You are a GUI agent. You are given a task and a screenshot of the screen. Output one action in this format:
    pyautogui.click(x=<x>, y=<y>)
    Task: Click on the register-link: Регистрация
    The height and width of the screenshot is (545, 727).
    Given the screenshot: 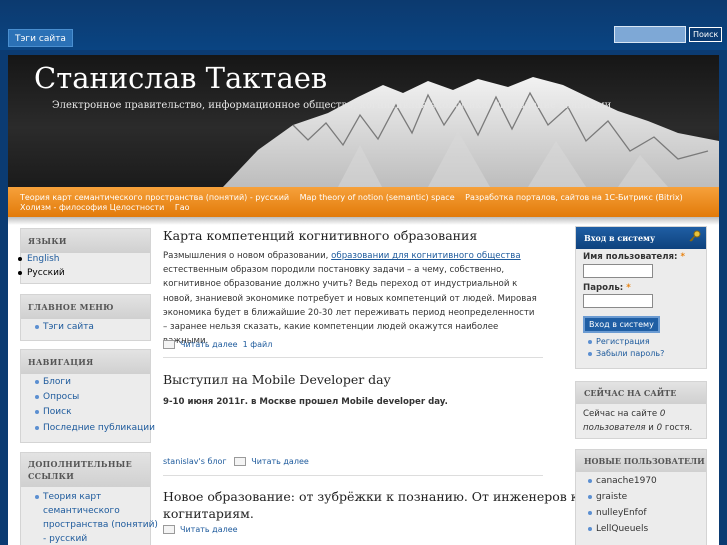 What is the action you would take?
    pyautogui.click(x=619, y=341)
    